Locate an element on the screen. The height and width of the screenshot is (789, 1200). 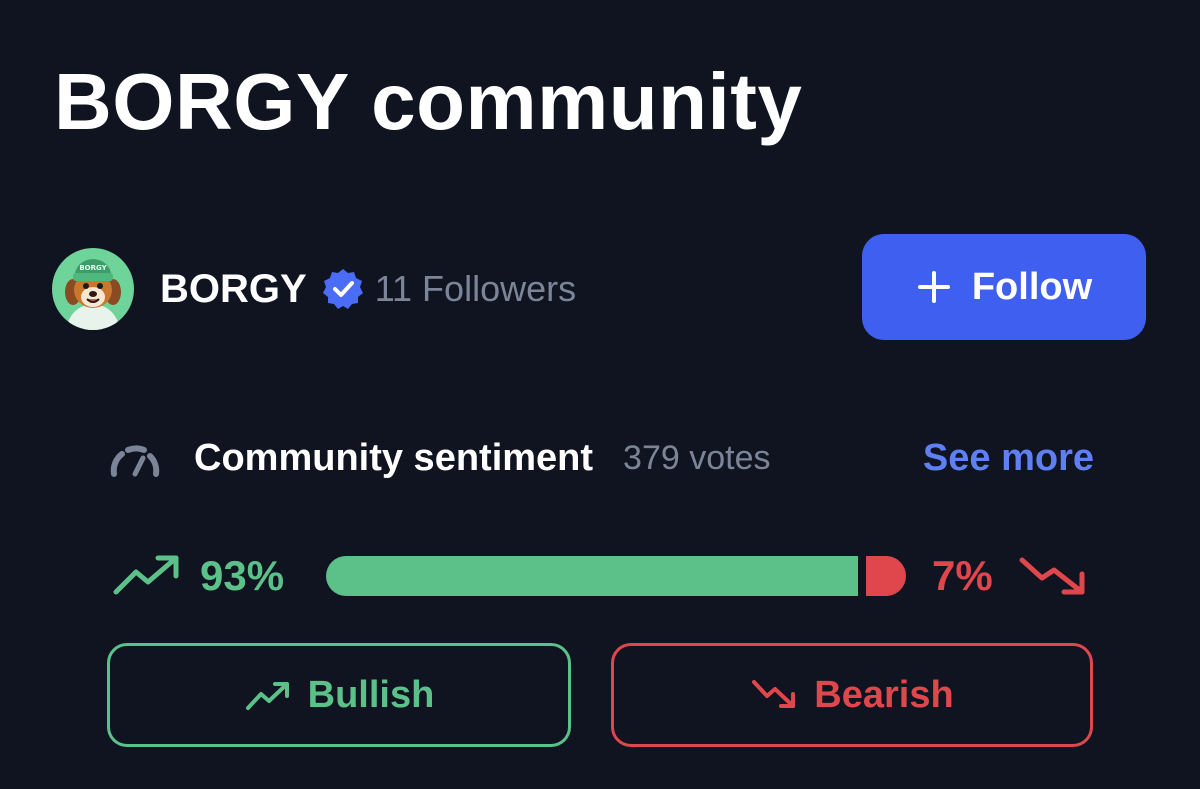
avatar: BORGY is located at coordinates (93, 289).